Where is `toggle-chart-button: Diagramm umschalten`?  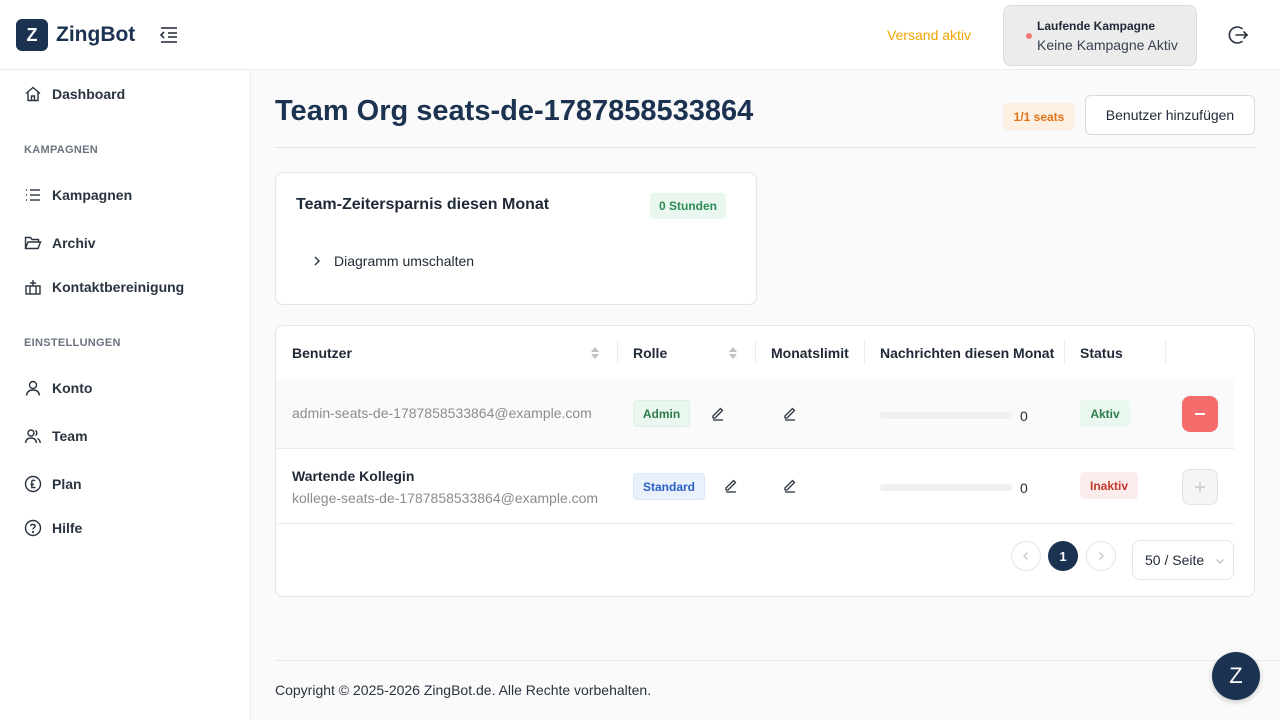
toggle-chart-button: Diagramm umschalten is located at coordinates (393, 261).